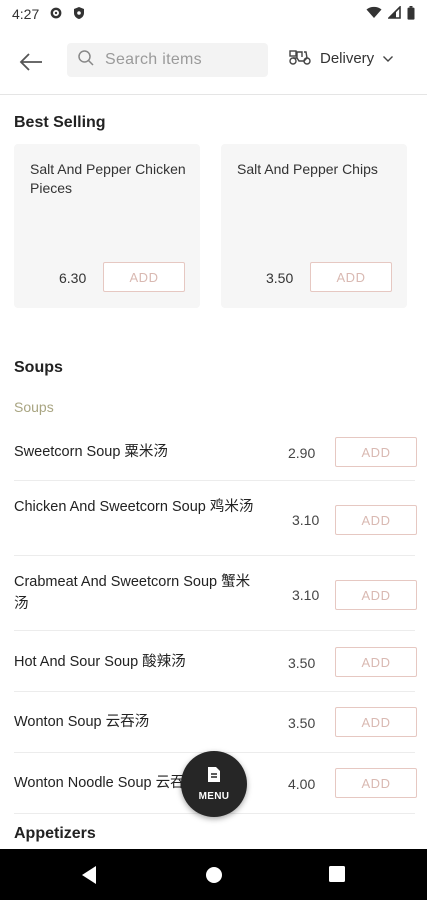 This screenshot has width=427, height=900. Describe the element at coordinates (91, 452) in the screenshot. I see `item-name: Sweetcorn Soup 粟米汤` at that location.